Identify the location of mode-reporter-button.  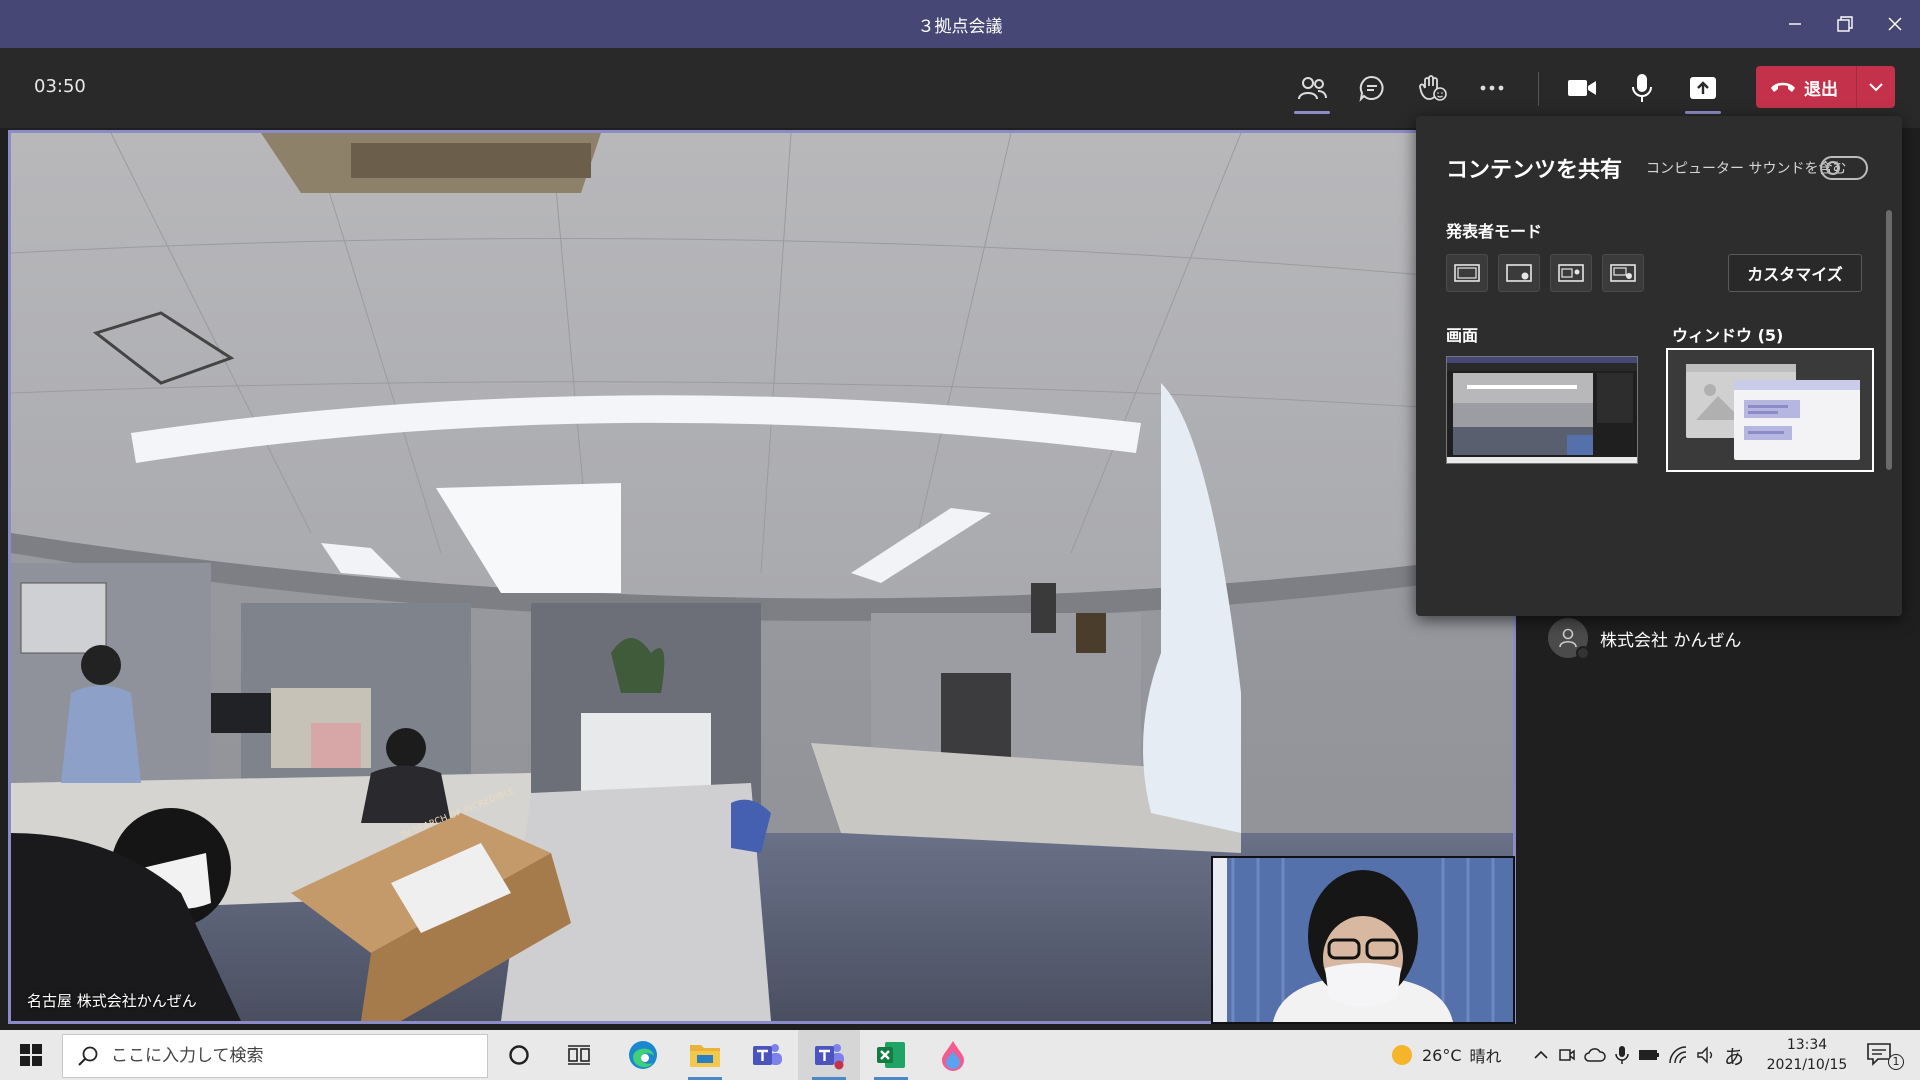
(1623, 273).